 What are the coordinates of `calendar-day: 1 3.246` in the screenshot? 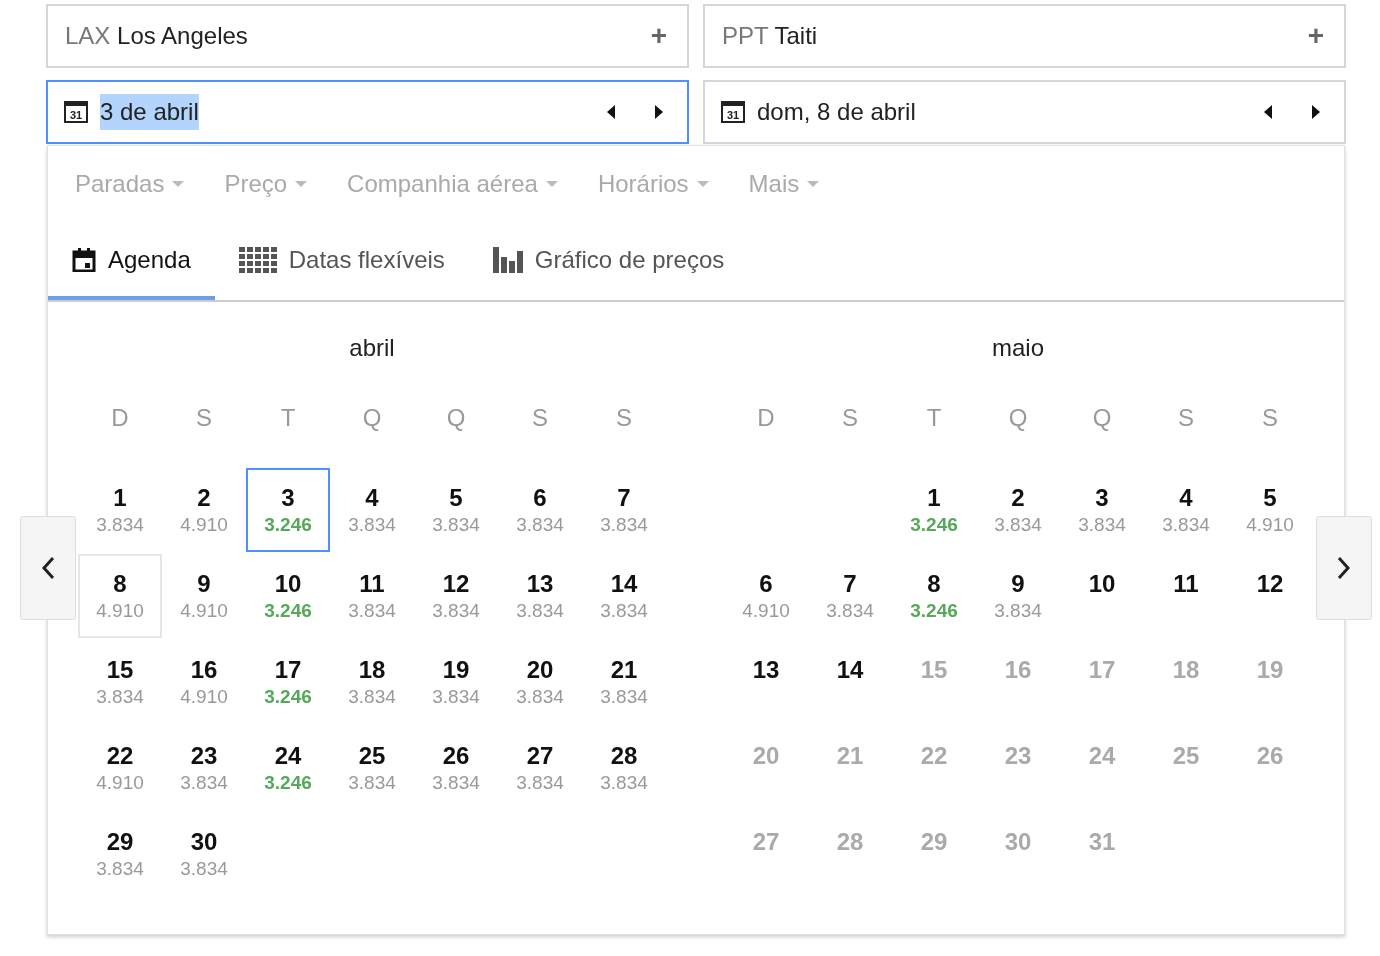 It's located at (934, 510).